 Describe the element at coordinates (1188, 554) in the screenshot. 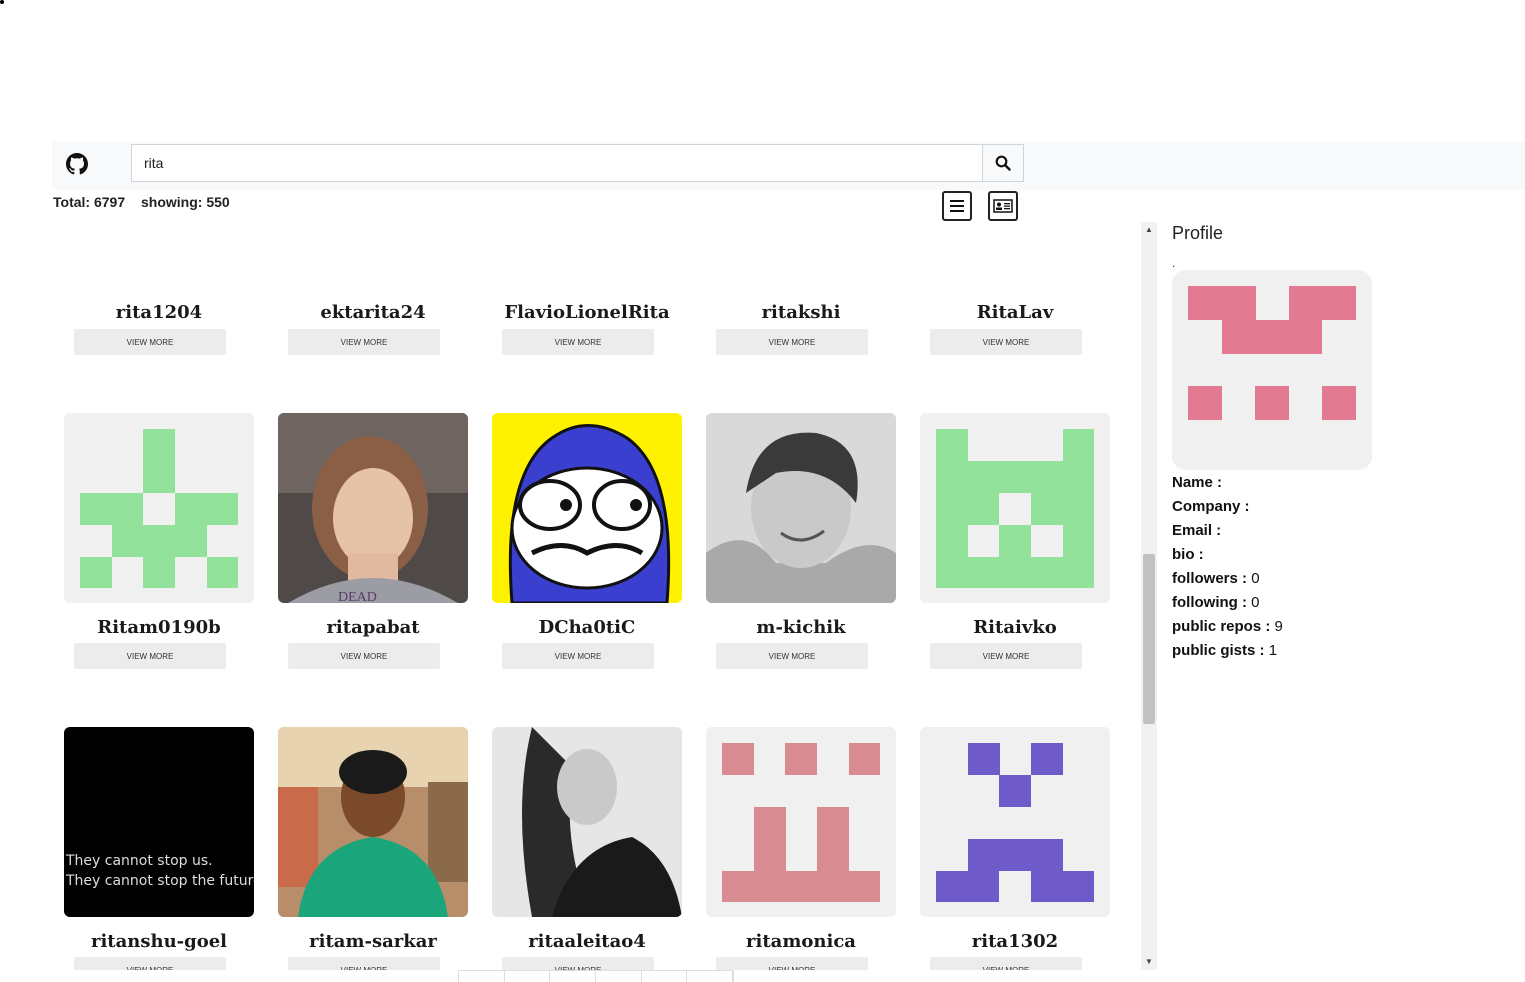

I see `bio-label: bio :` at that location.